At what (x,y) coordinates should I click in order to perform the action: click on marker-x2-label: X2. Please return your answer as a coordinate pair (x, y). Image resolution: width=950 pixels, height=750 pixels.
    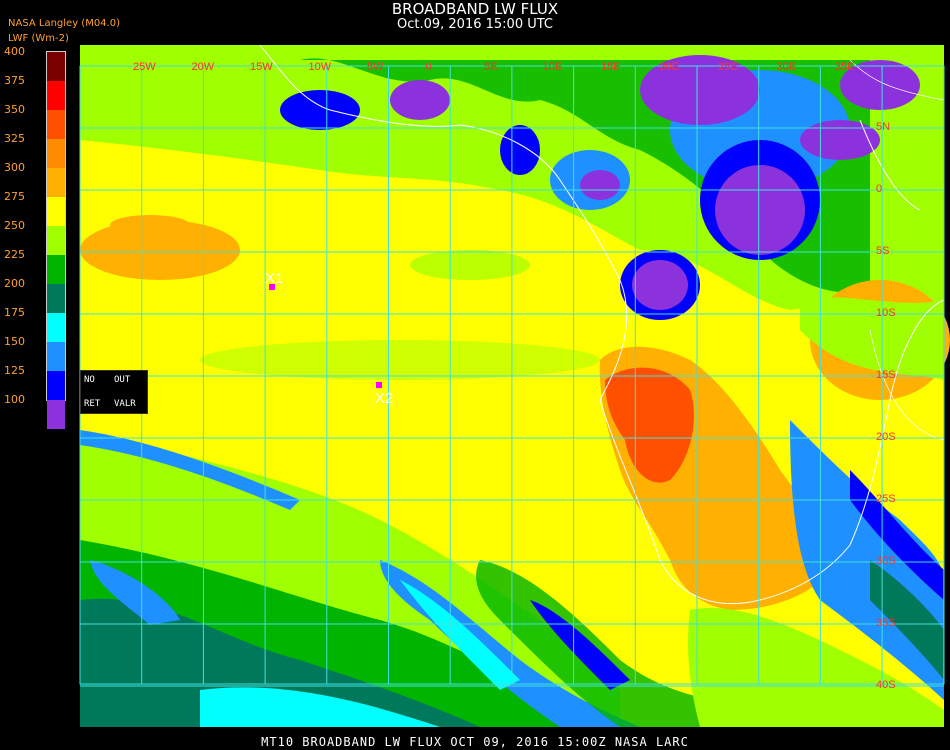
    Looking at the image, I should click on (384, 398).